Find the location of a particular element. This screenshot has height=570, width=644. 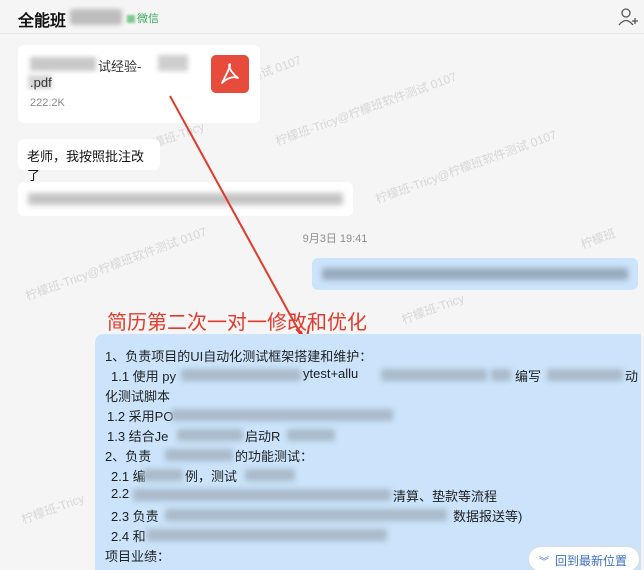

wechat-tag: 微信 is located at coordinates (143, 18).